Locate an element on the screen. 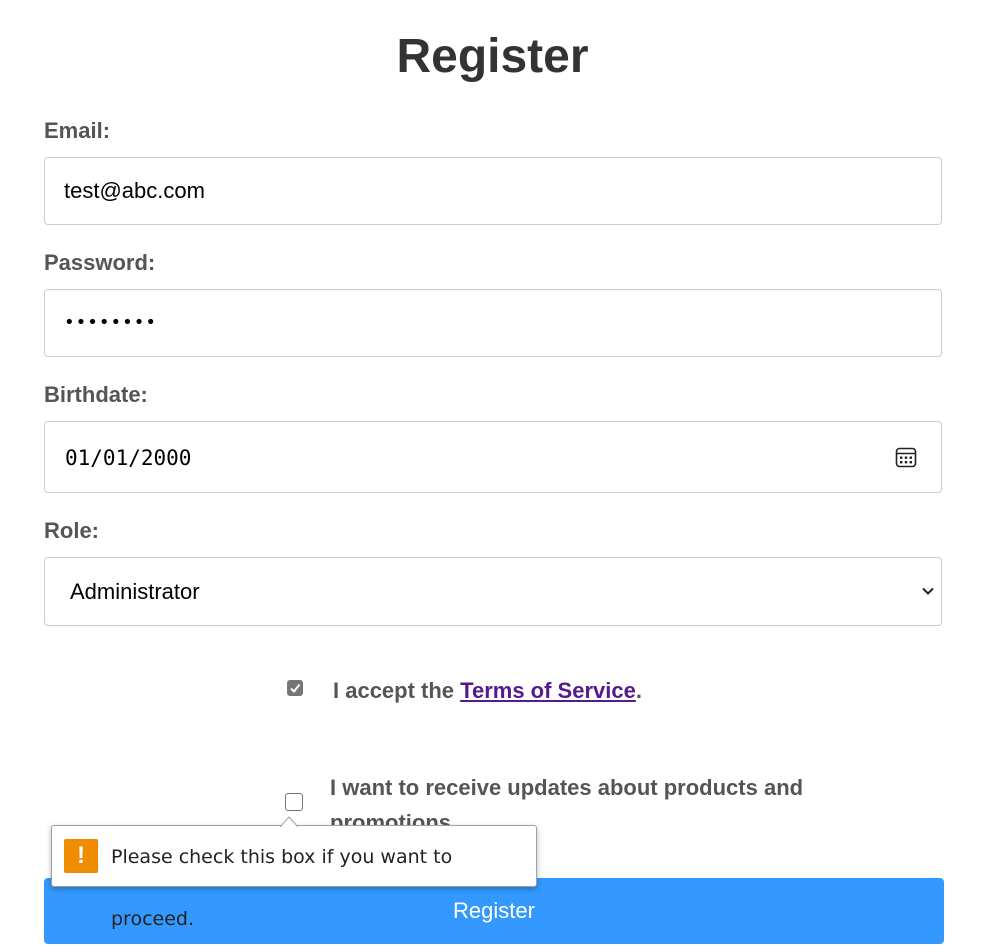  email-value: test@abc.com is located at coordinates (134, 190).